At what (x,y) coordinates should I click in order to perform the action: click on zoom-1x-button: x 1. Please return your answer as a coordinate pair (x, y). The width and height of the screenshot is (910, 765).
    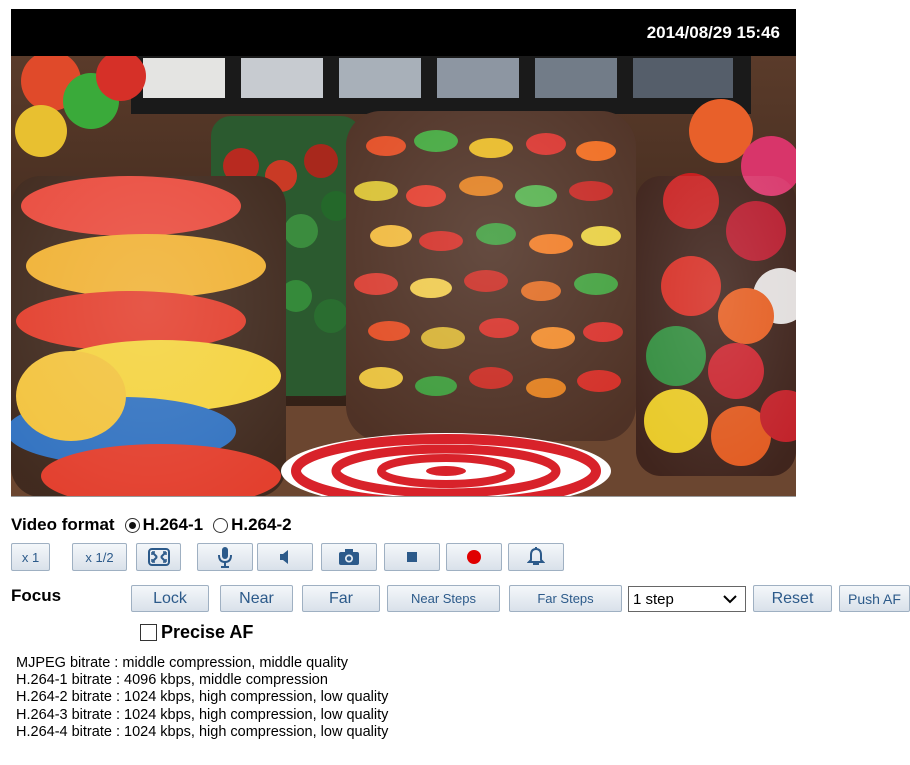
    Looking at the image, I should click on (30, 557).